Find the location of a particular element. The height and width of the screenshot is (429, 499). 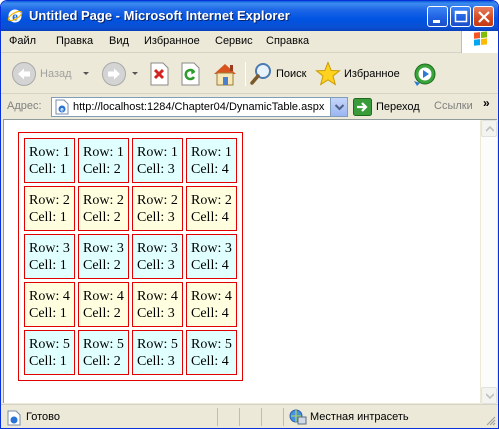

table-cell: Row: 4 Cell: 1 is located at coordinates (49, 304).